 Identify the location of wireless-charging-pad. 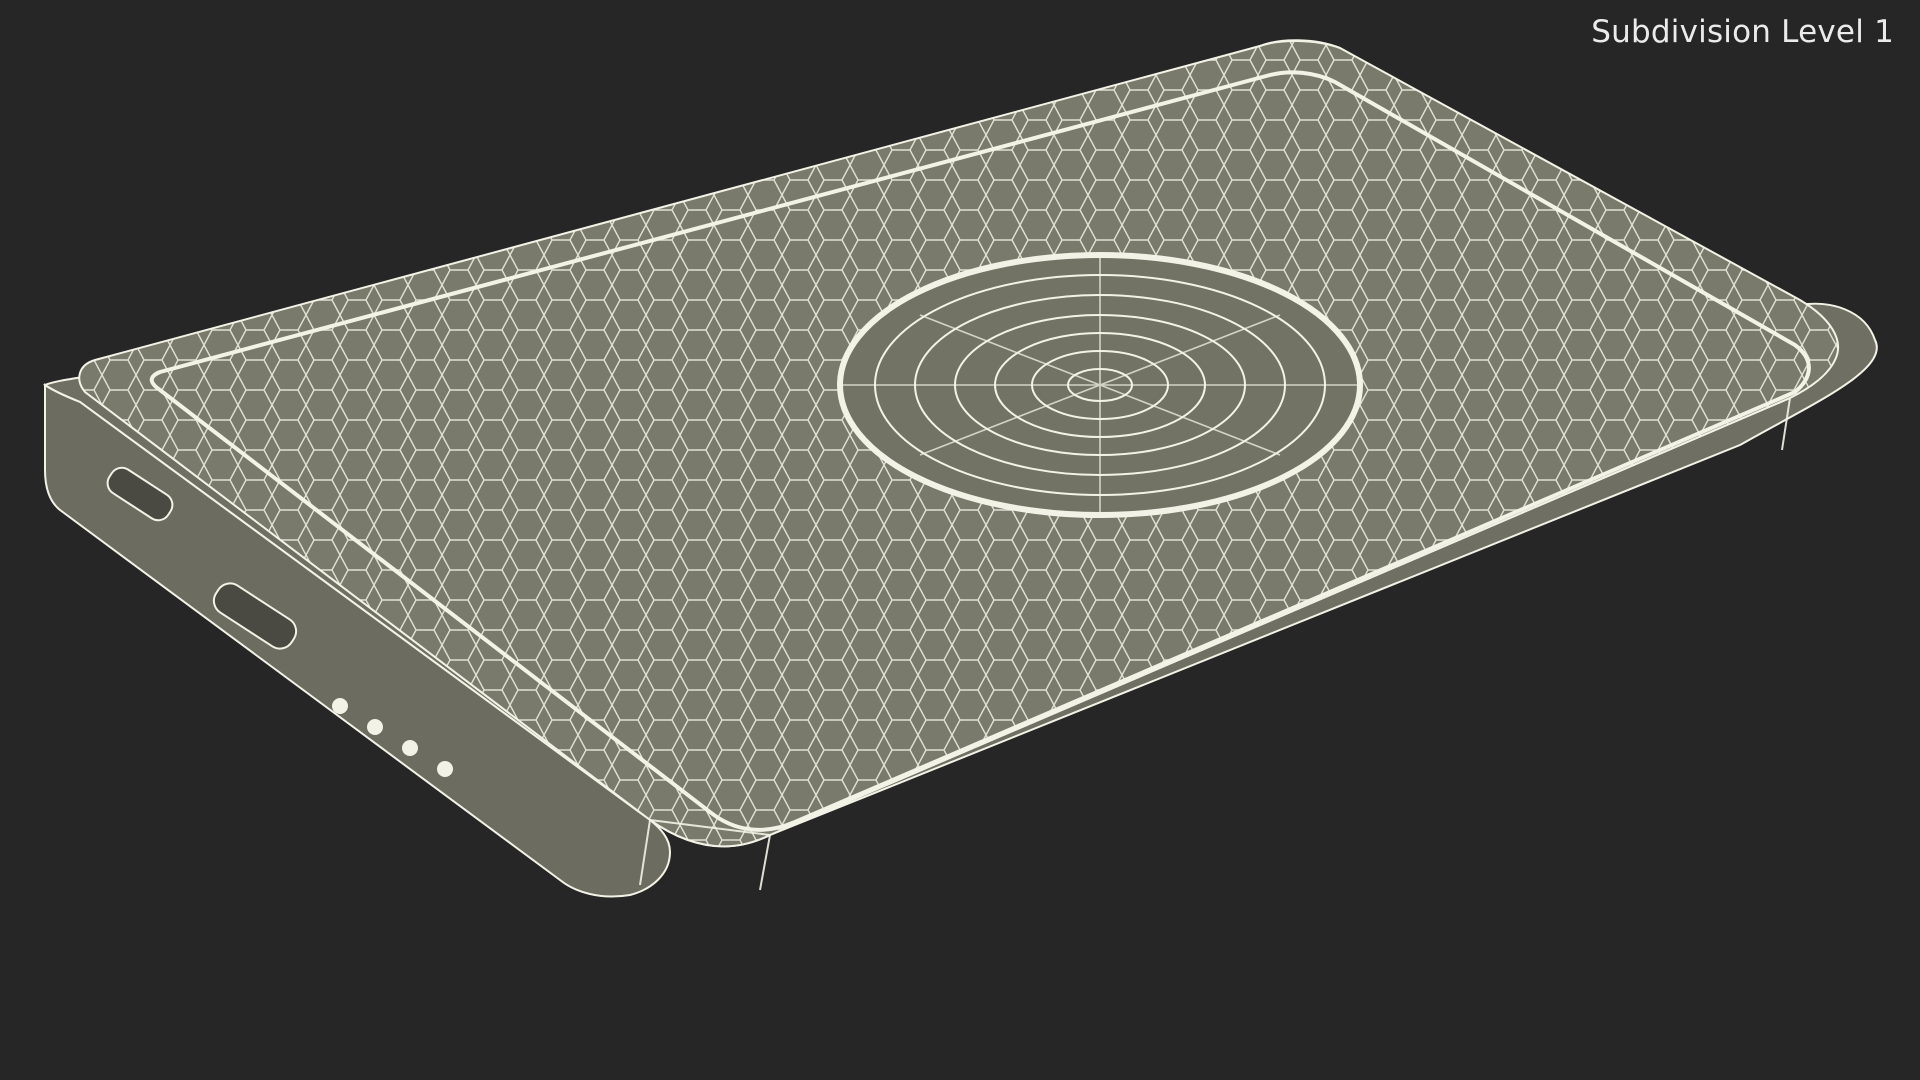
(1100, 385).